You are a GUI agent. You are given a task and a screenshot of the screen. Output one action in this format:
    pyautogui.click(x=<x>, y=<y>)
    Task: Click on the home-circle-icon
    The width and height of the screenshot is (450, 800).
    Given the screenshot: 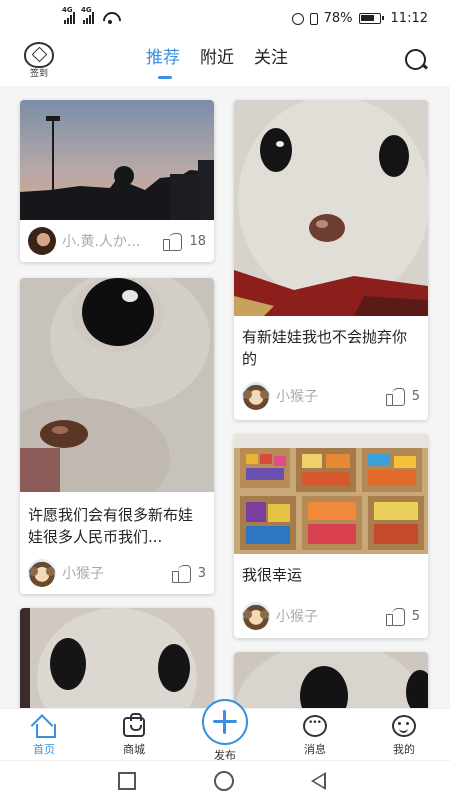 What is the action you would take?
    pyautogui.click(x=224, y=781)
    